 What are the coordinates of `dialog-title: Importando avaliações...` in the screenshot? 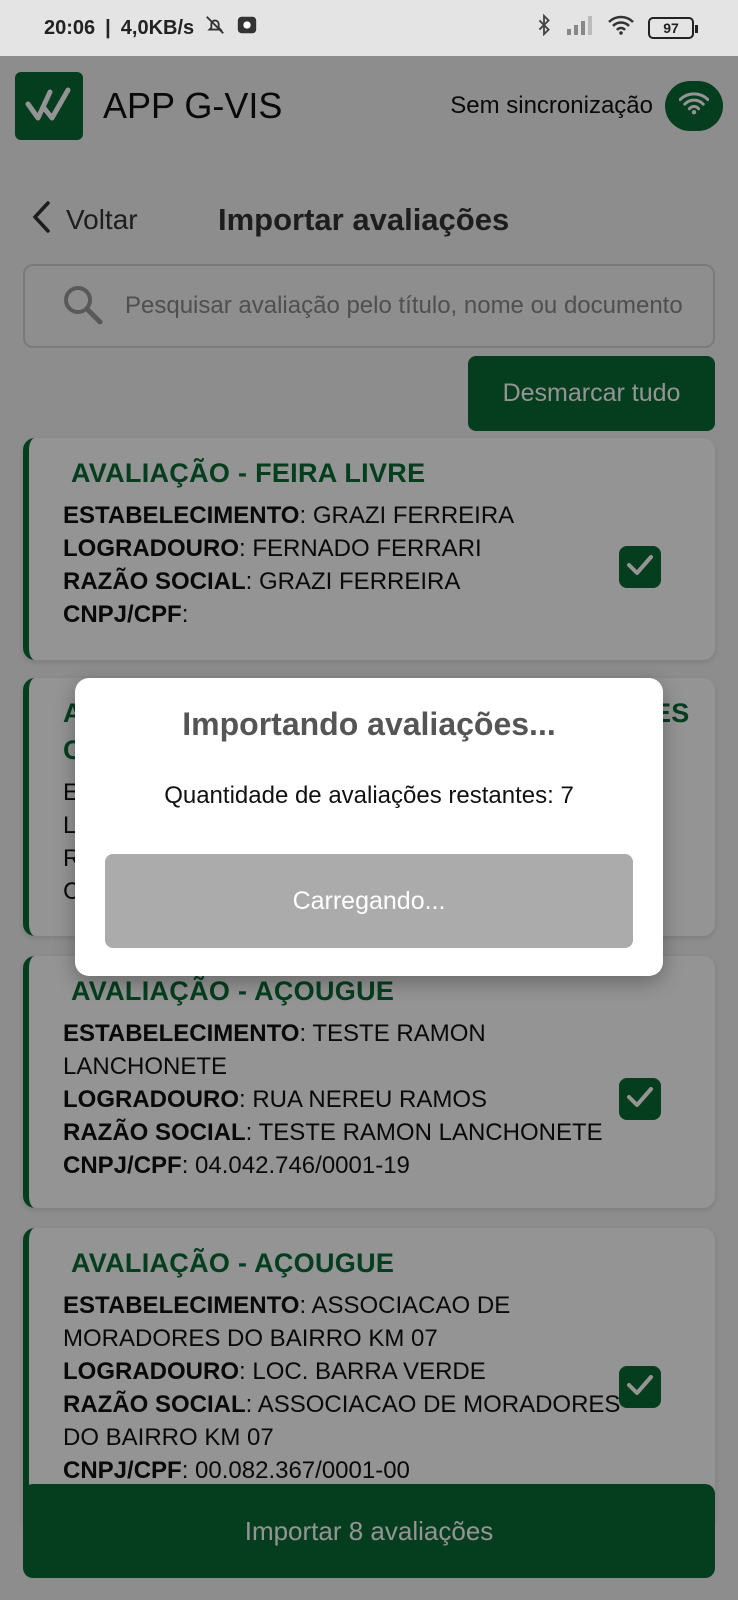 It's located at (369, 724).